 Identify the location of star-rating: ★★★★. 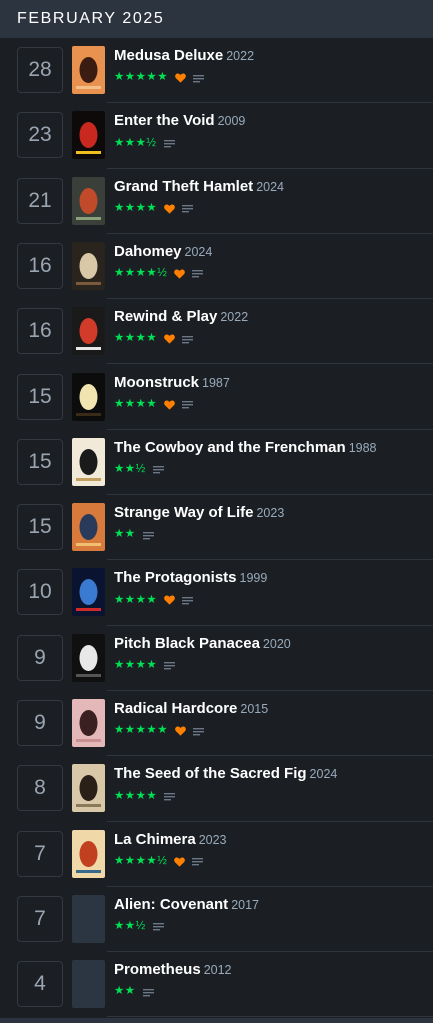
(136, 599).